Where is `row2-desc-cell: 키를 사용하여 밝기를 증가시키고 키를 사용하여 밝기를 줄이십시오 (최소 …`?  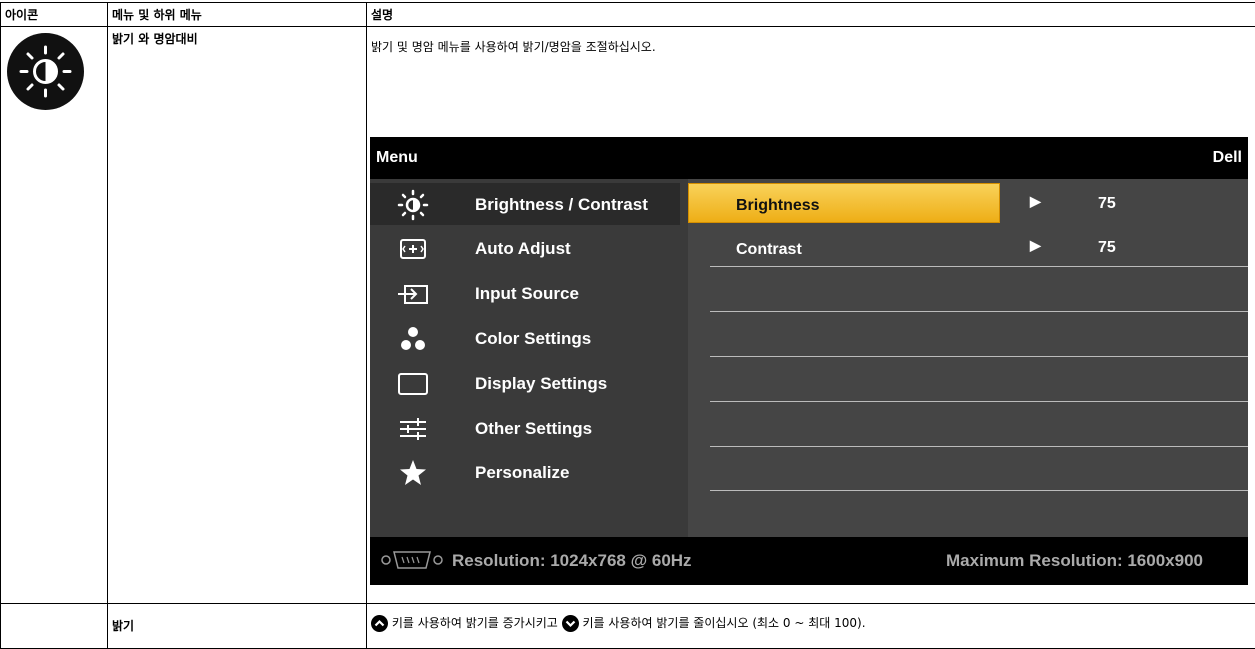
row2-desc-cell: 키를 사용하여 밝기를 증가시키고 키를 사용하여 밝기를 줄이십시오 (최소 … is located at coordinates (811, 626).